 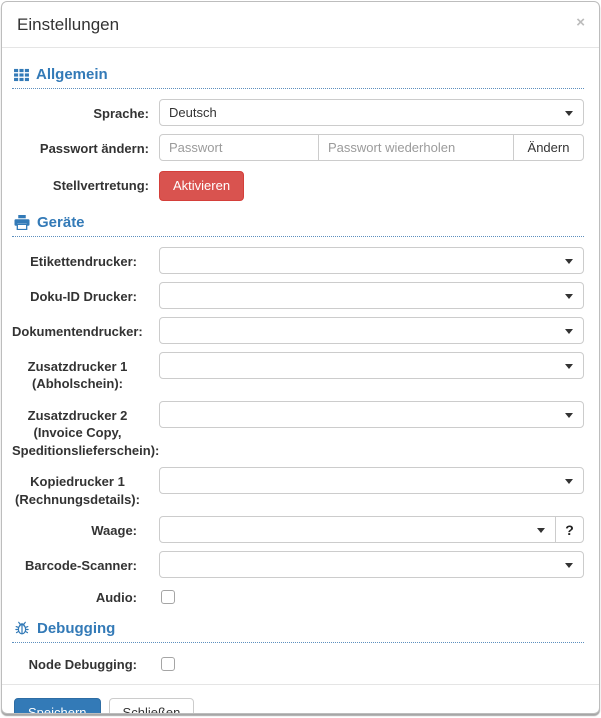 What do you see at coordinates (22, 628) in the screenshot?
I see `bug-icon` at bounding box center [22, 628].